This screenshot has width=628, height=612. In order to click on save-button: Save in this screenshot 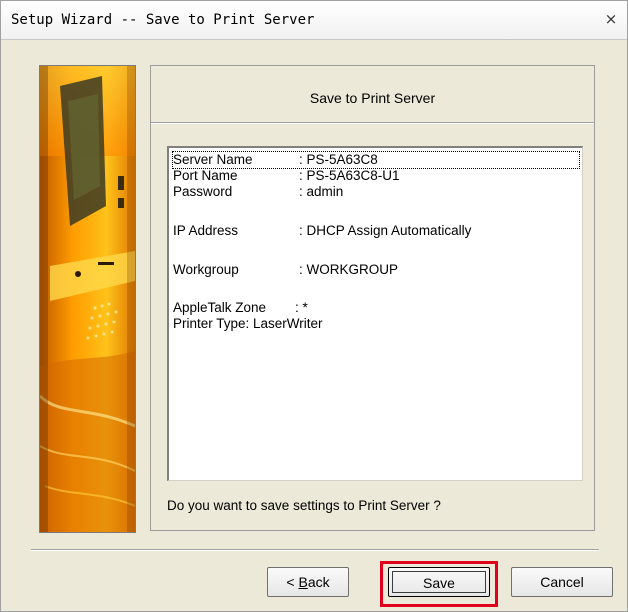, I will do `click(439, 582)`.